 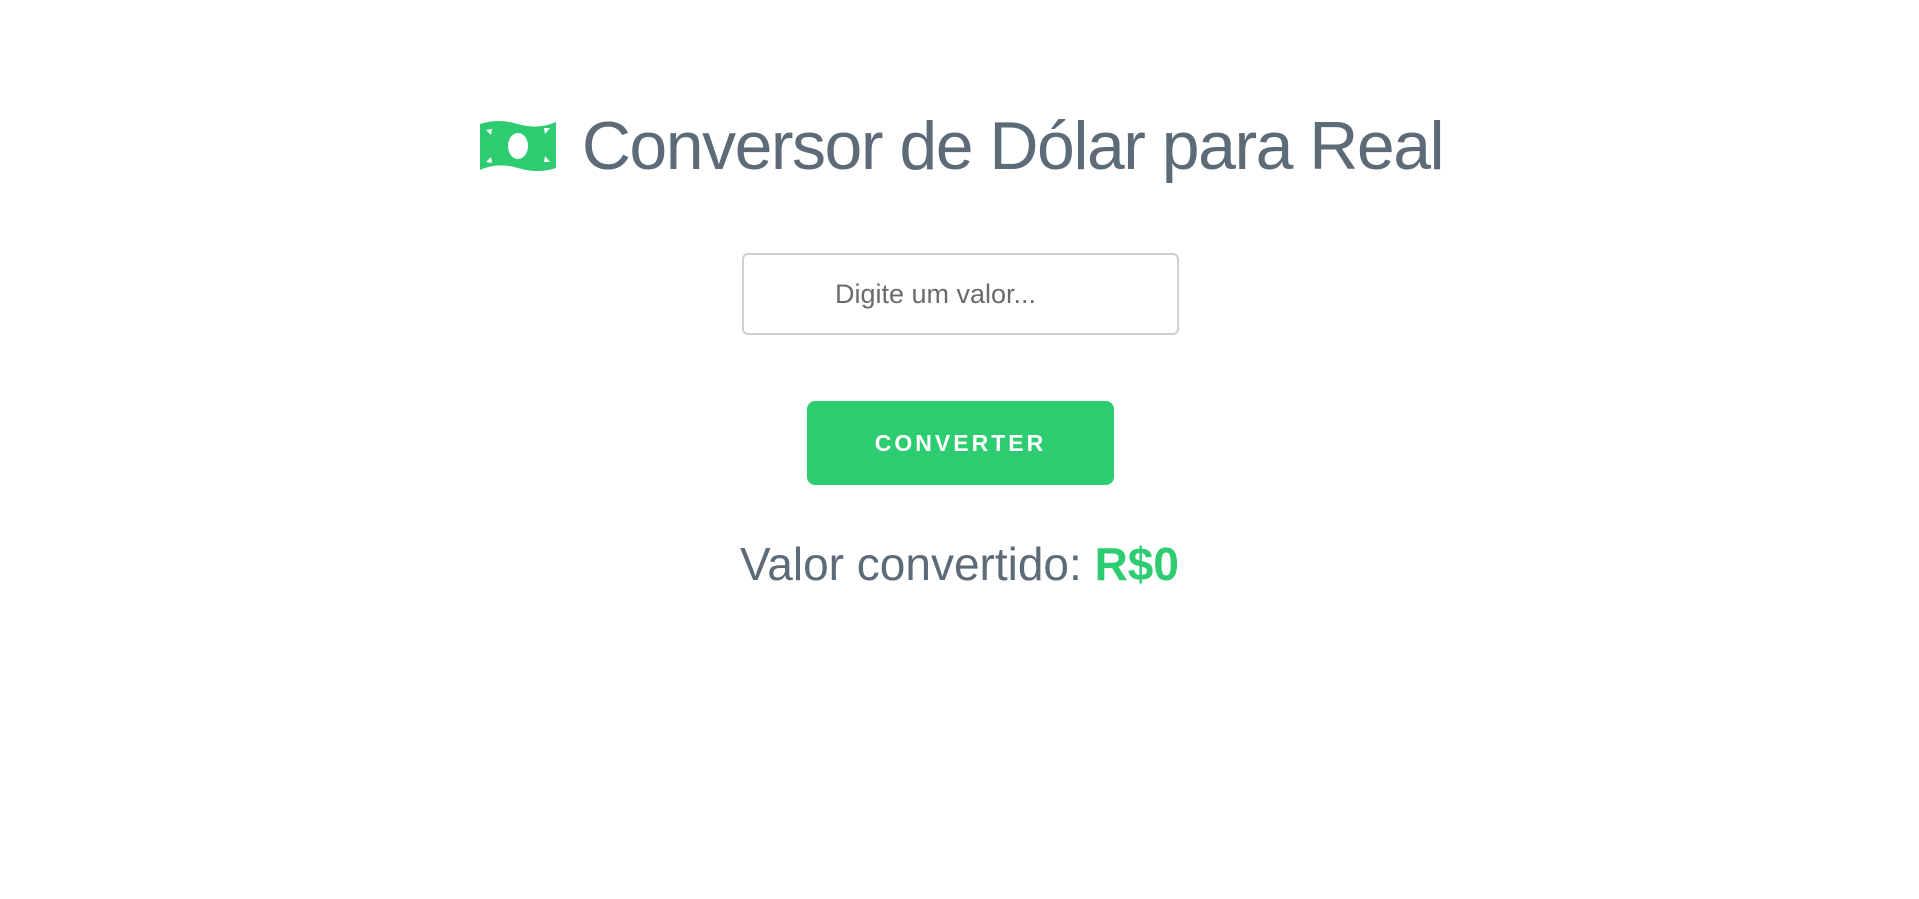 I want to click on money-bill-icon, so click(x=518, y=146).